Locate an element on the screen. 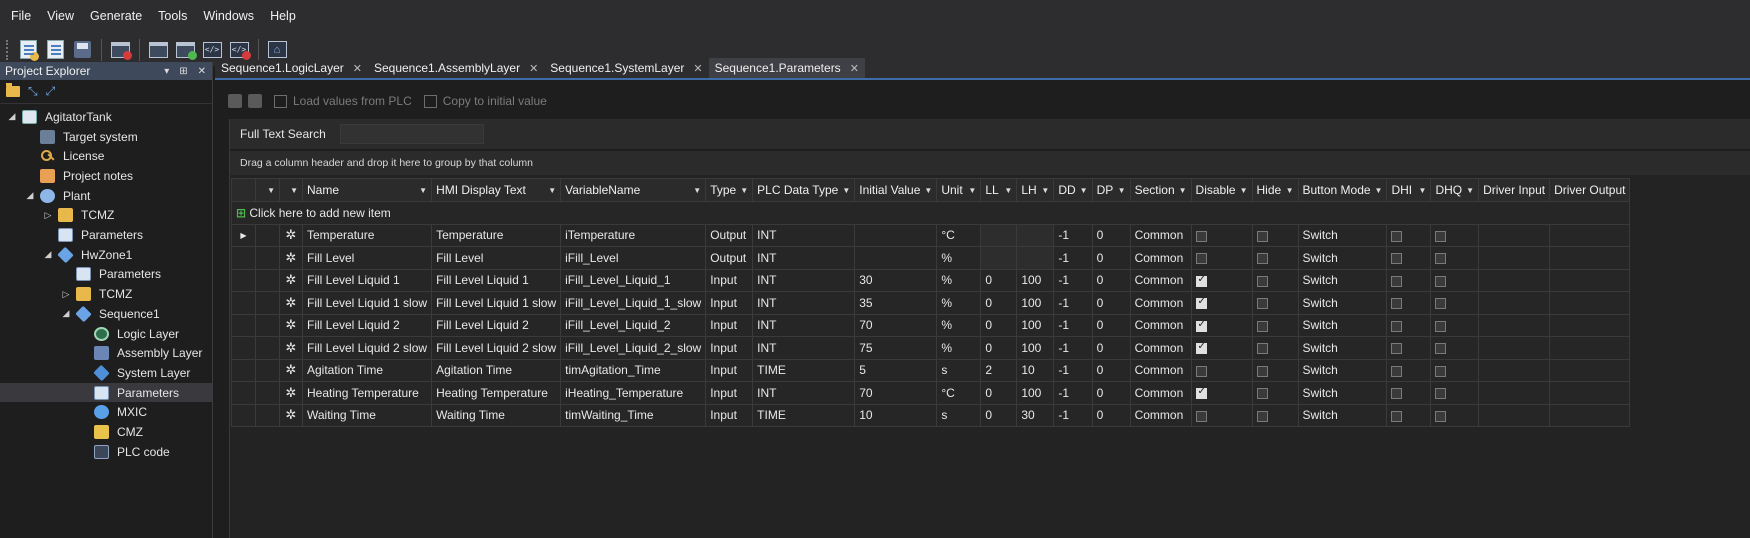  column-header-plc-data-type: PLC Data Type ▼ is located at coordinates (804, 190).